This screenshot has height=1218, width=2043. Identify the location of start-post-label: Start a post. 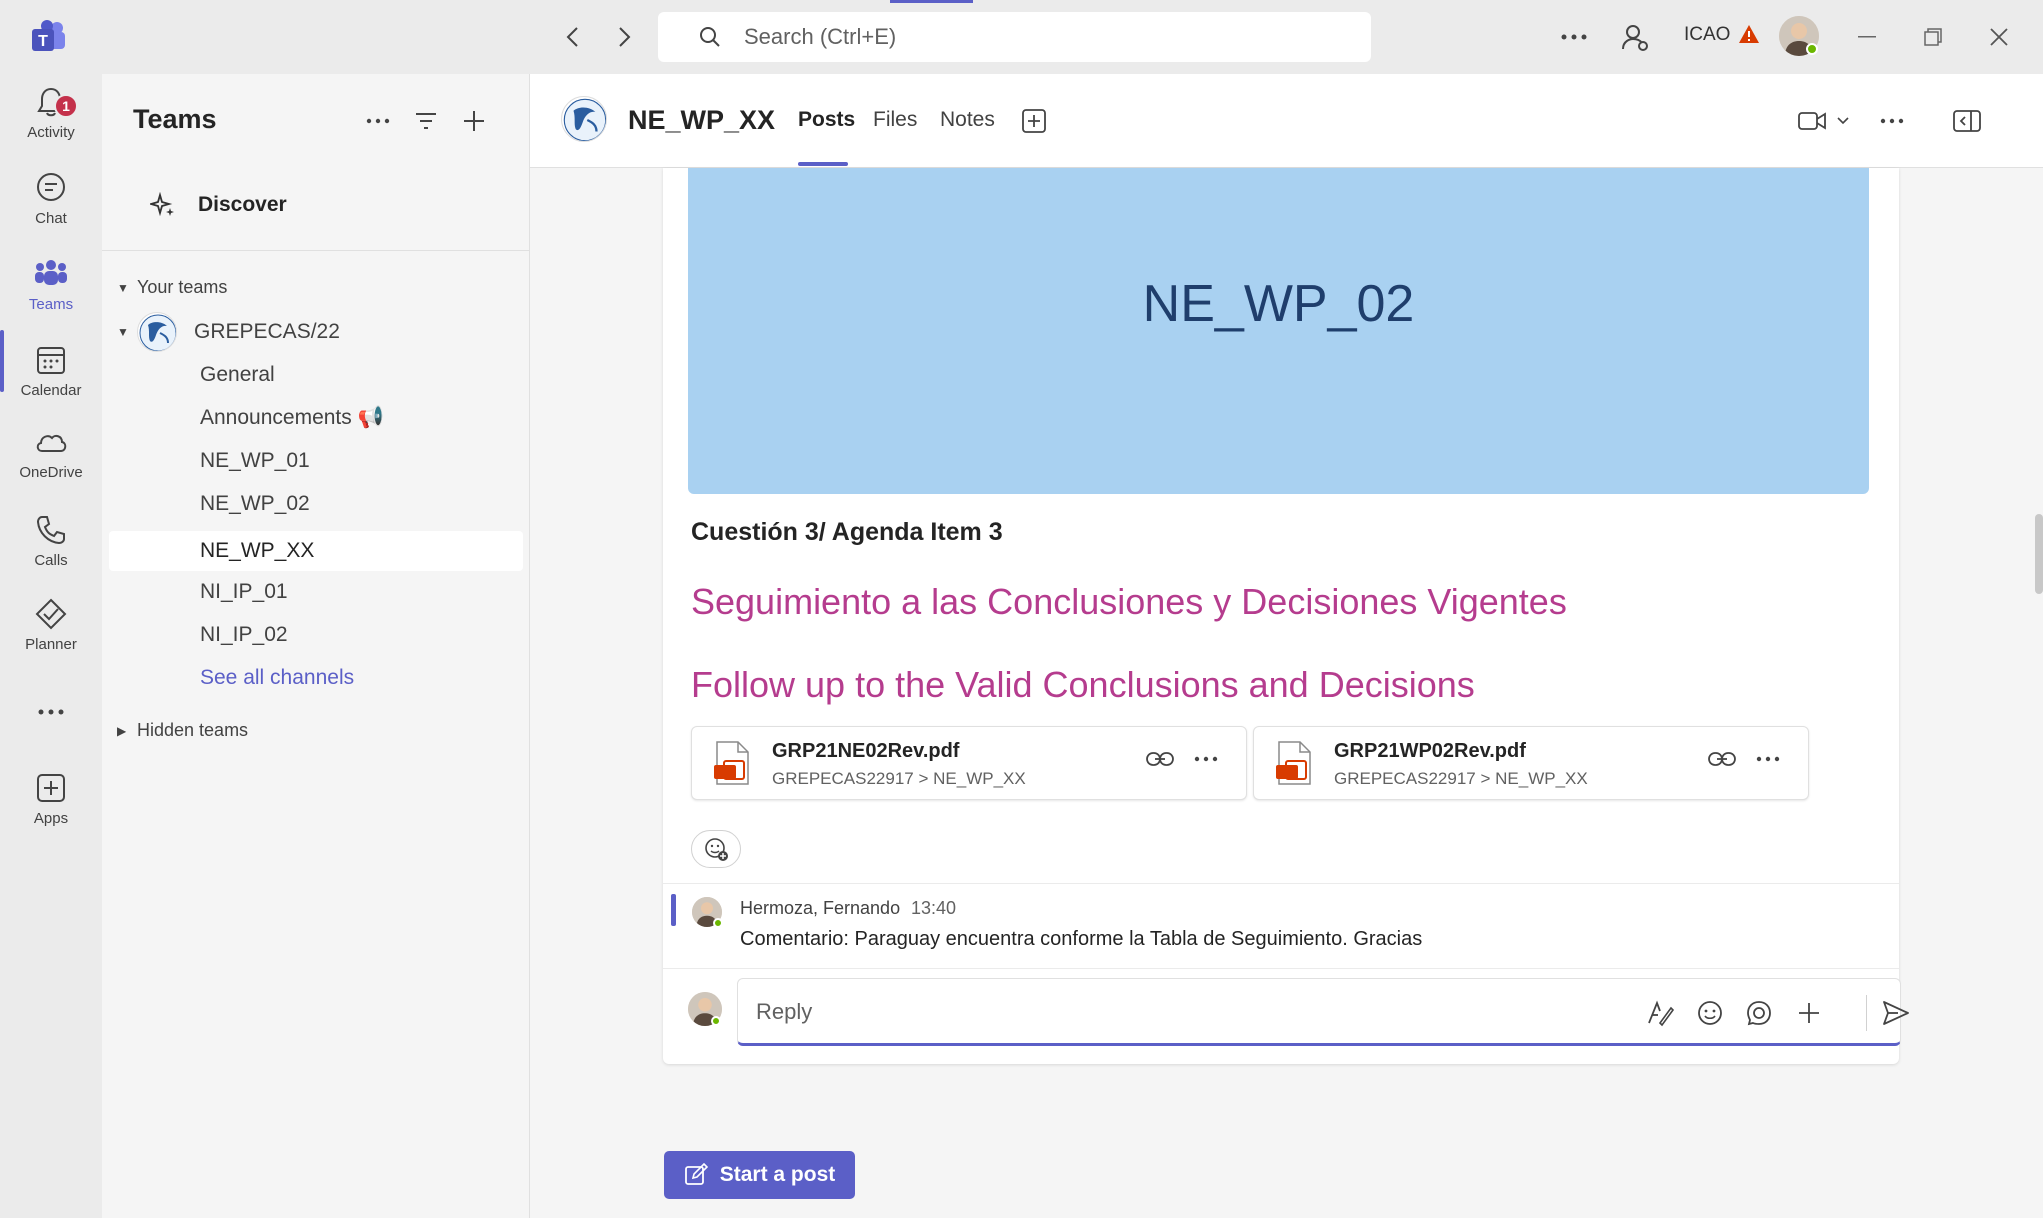
(777, 1174).